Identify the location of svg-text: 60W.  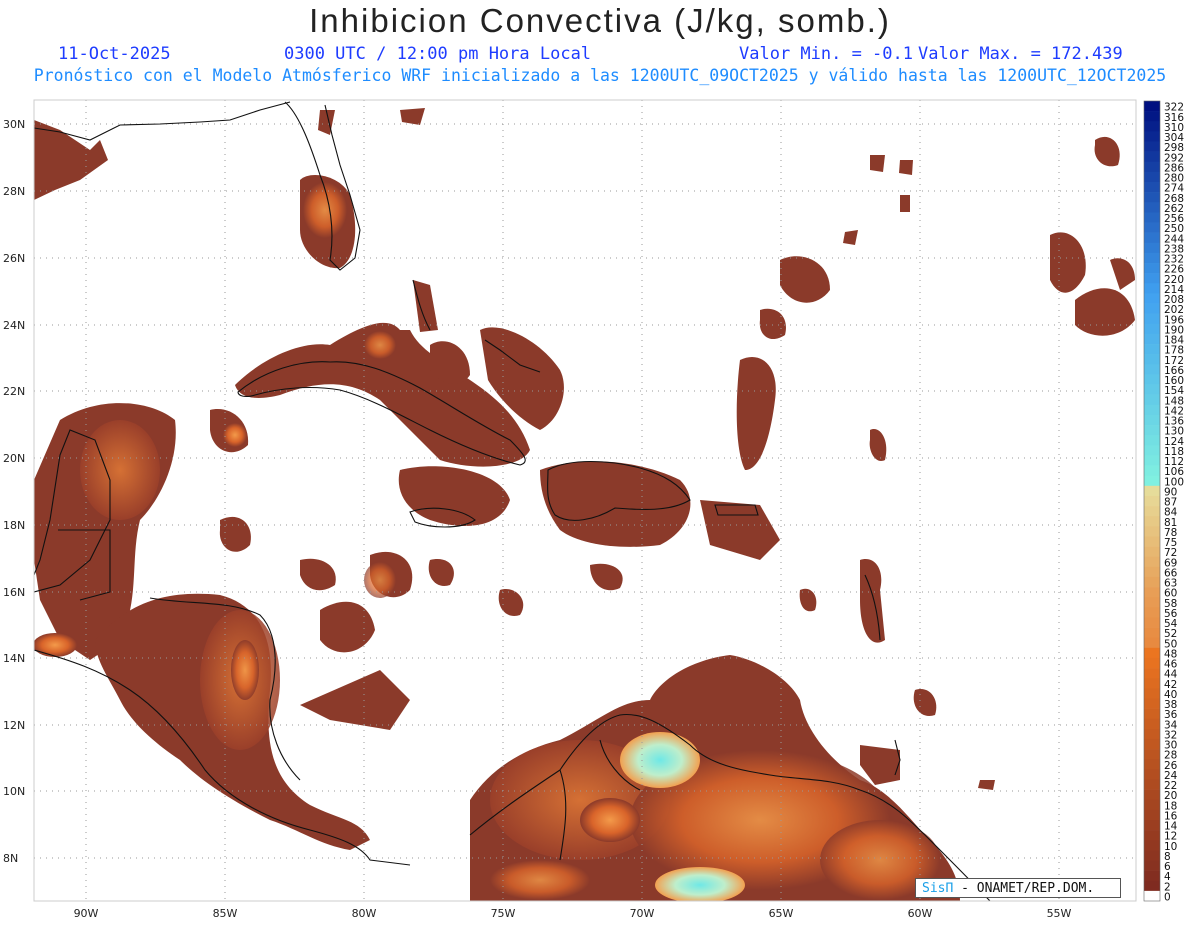
(920, 913).